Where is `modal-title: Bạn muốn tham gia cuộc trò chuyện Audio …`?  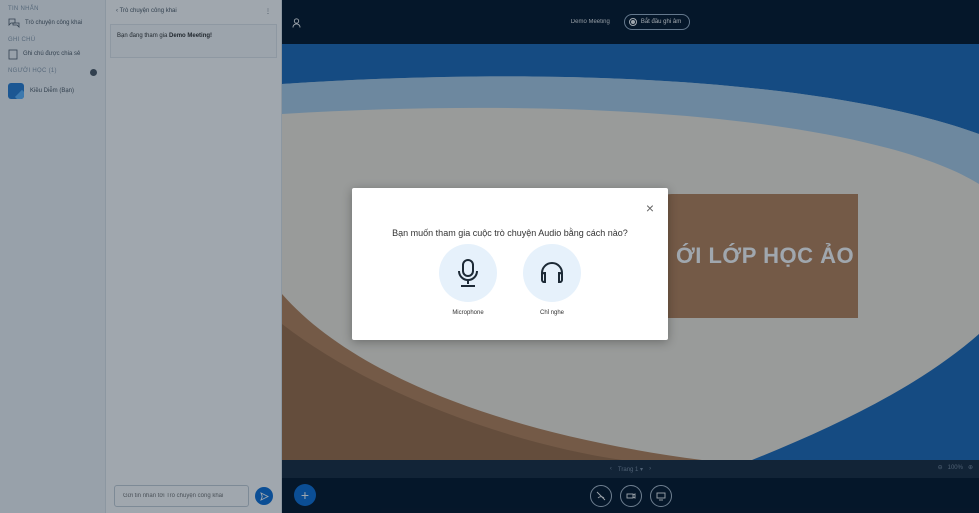 modal-title: Bạn muốn tham gia cuộc trò chuyện Audio … is located at coordinates (510, 233).